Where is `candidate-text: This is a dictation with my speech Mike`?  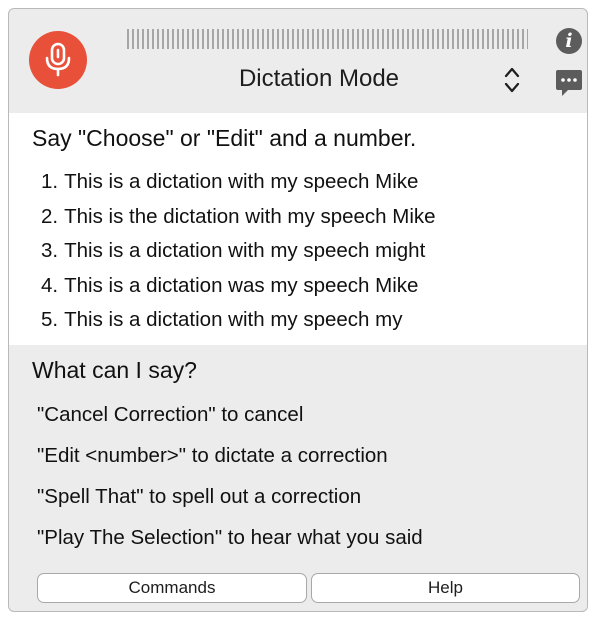 candidate-text: This is a dictation with my speech Mike is located at coordinates (241, 181).